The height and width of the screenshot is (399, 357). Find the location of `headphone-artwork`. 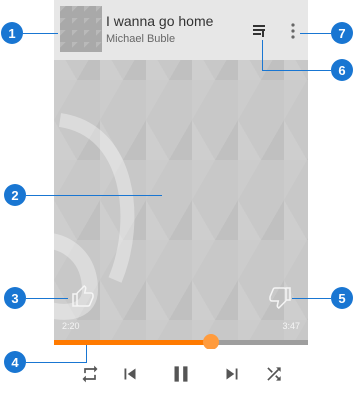

headphone-artwork is located at coordinates (94, 216).